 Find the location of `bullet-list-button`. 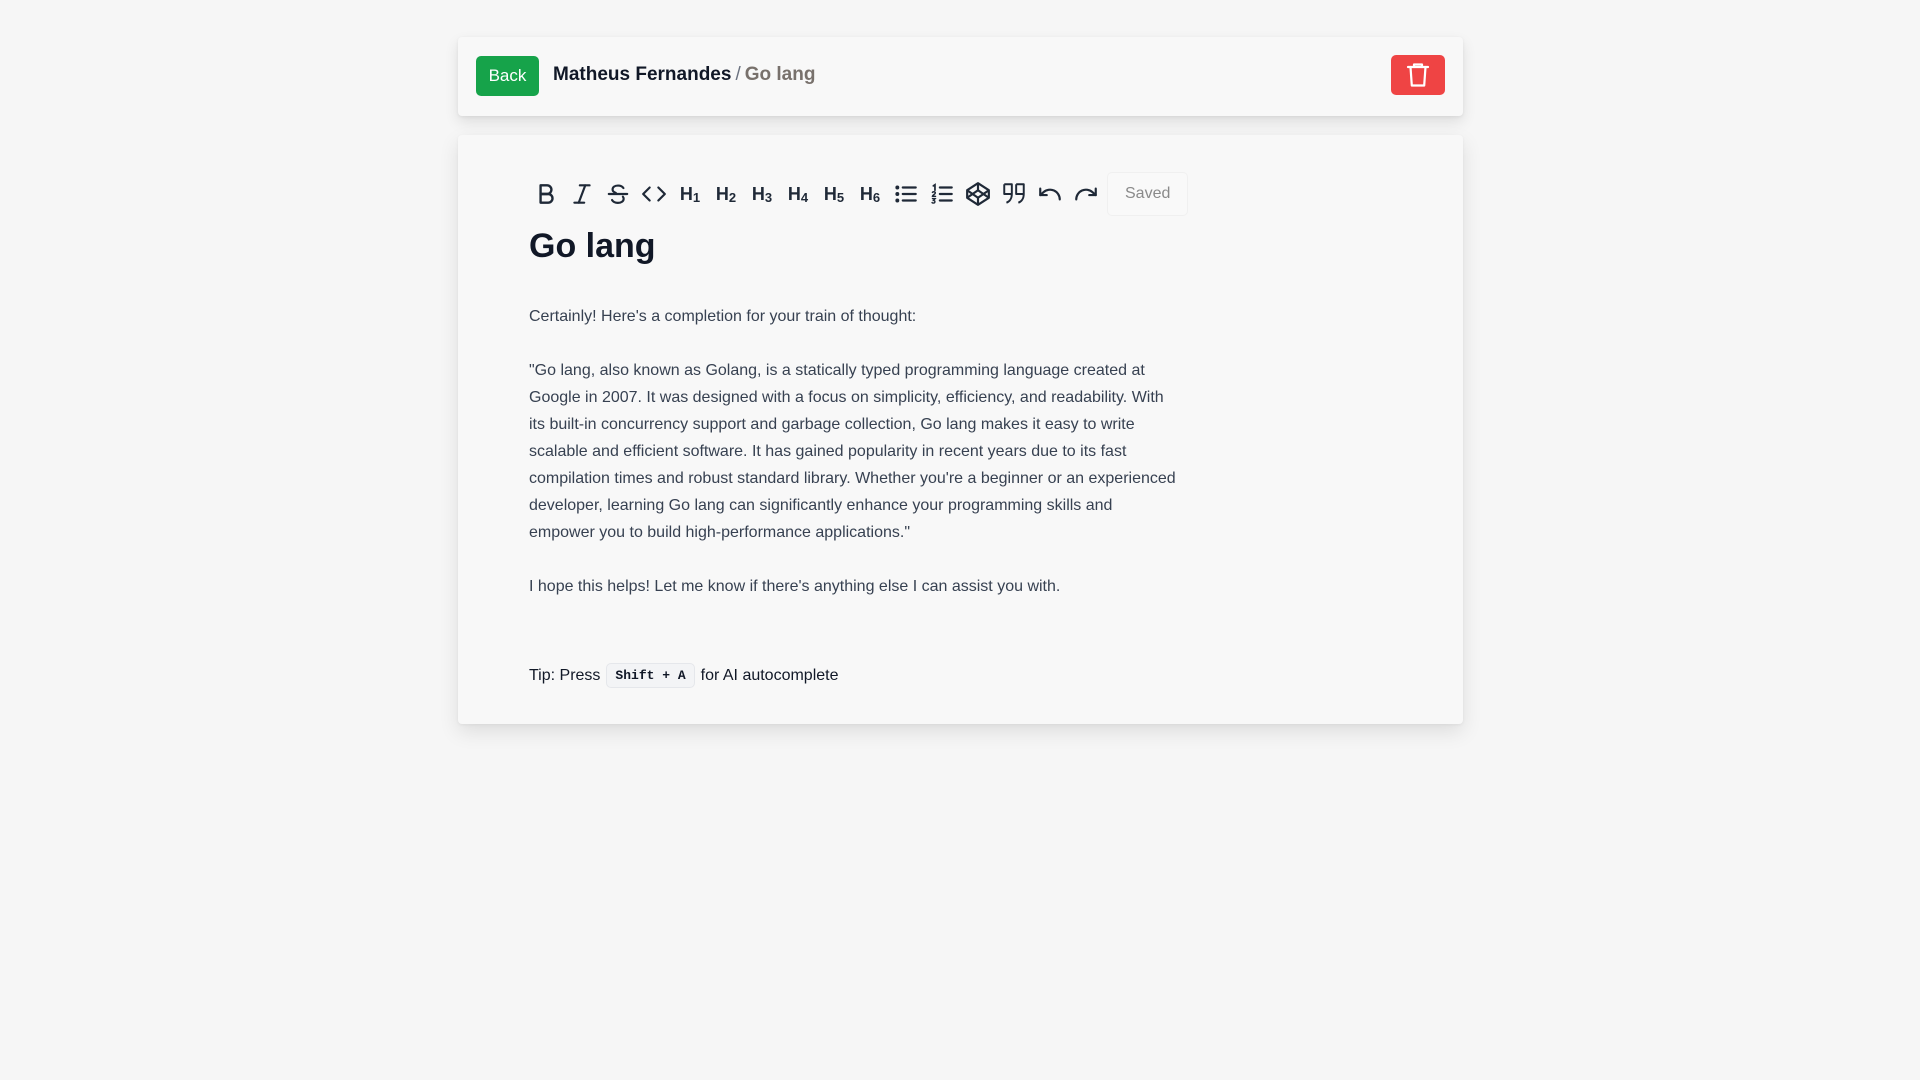

bullet-list-button is located at coordinates (906, 194).